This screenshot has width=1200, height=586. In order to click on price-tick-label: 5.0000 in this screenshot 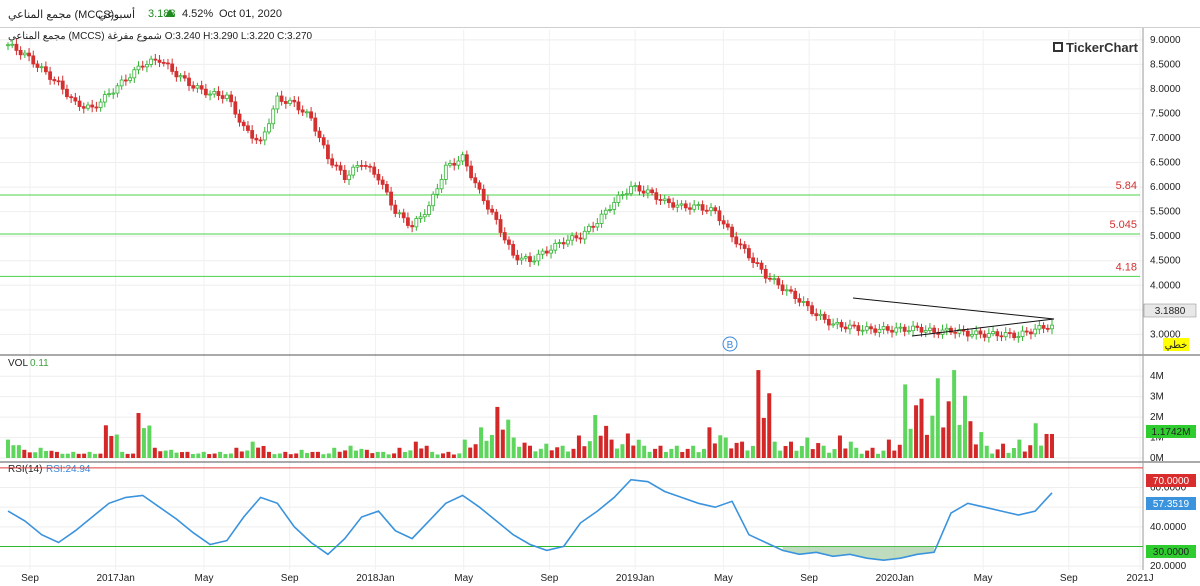, I will do `click(1165, 236)`.